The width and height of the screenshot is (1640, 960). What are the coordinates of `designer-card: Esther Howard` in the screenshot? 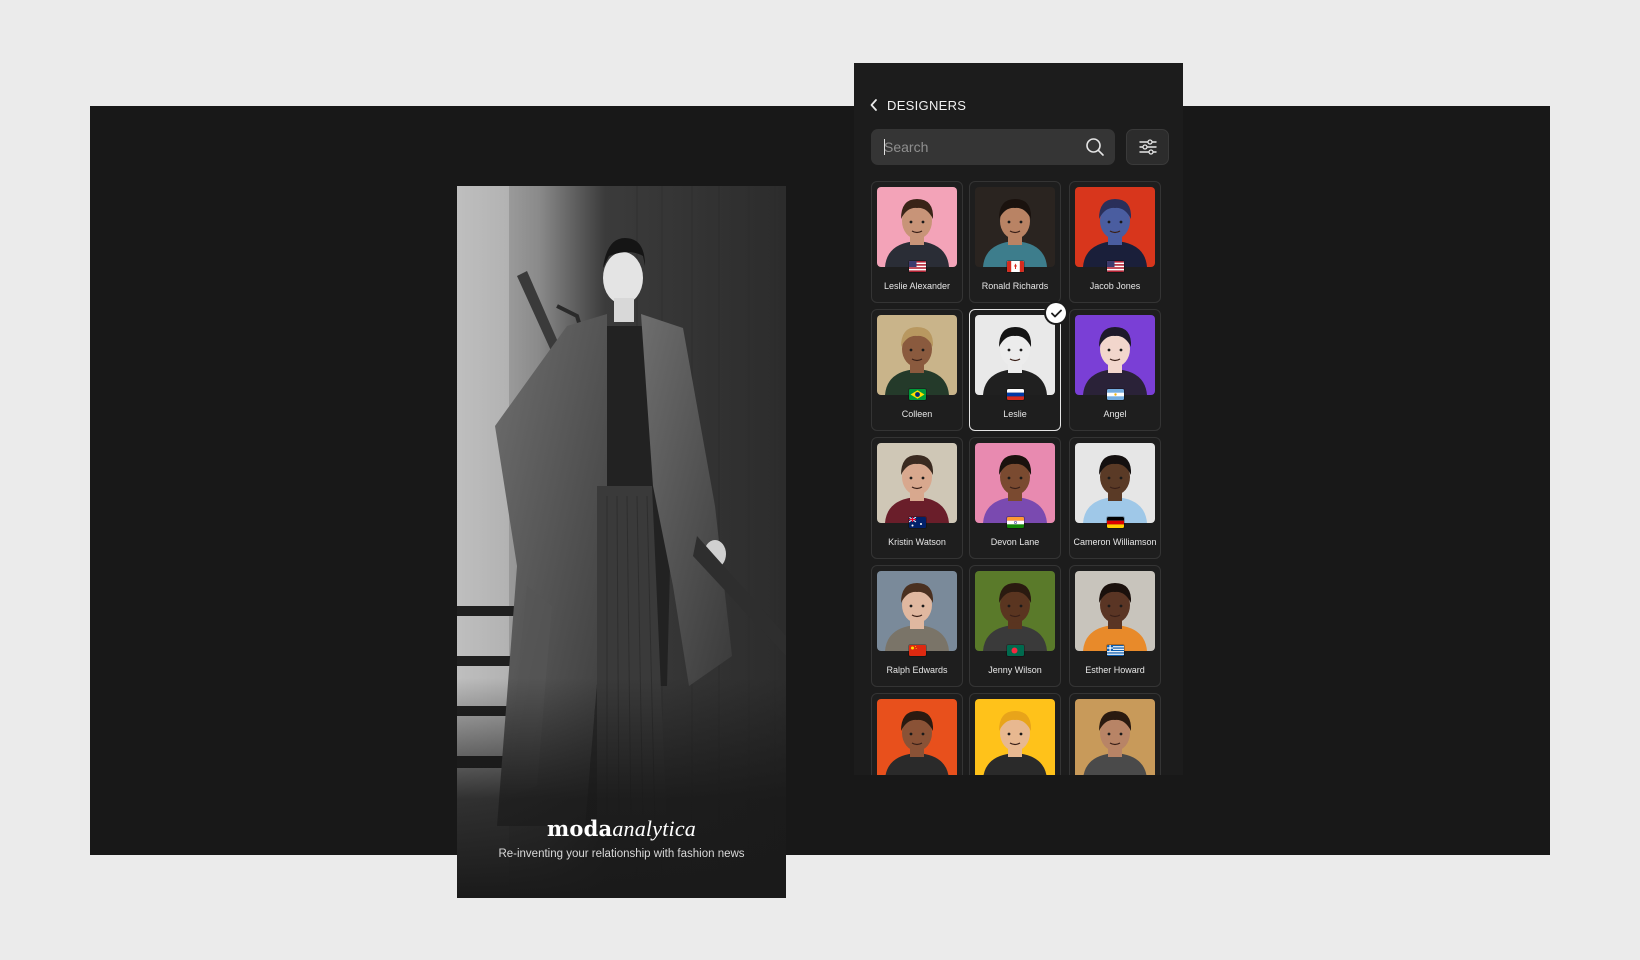 It's located at (1115, 626).